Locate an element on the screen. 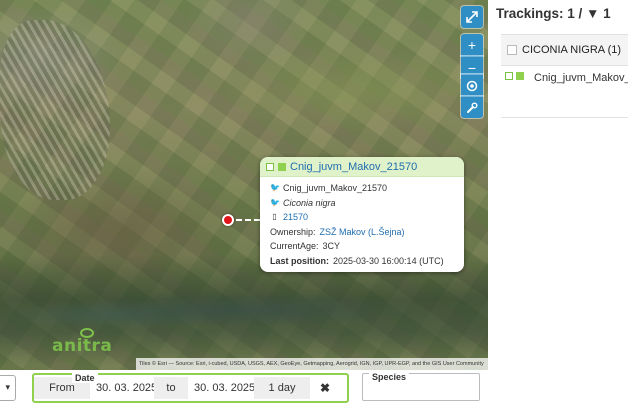 The width and height of the screenshot is (640, 404). popup-last-position-row: Last position: 2025-03-30 16:00:14 (UTC) is located at coordinates (362, 261).